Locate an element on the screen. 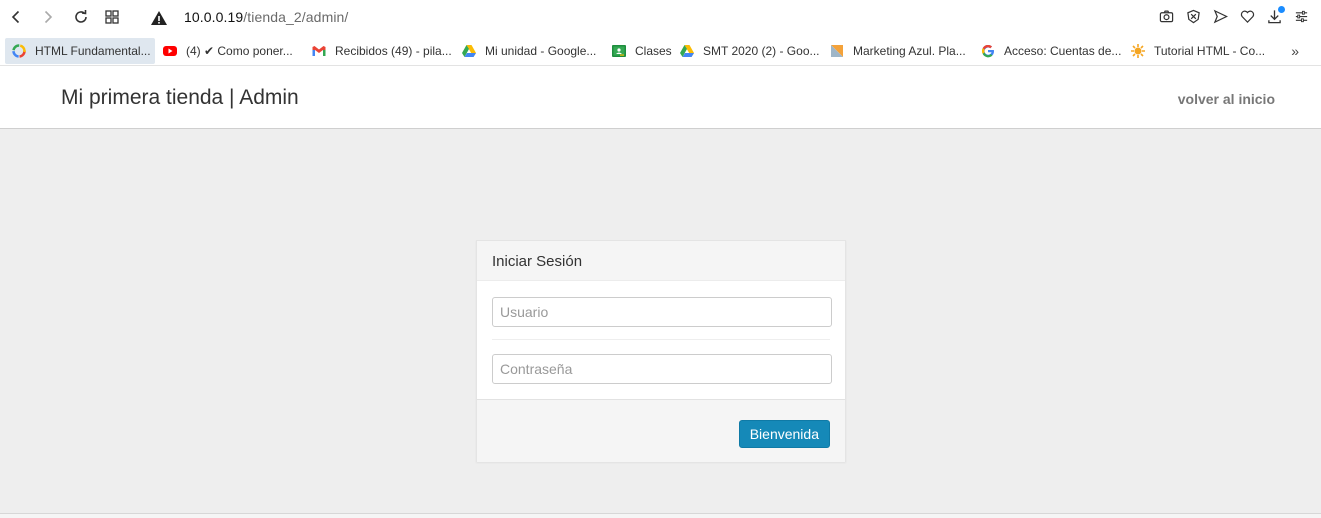 The image size is (1321, 518). send-icon is located at coordinates (1220, 16).